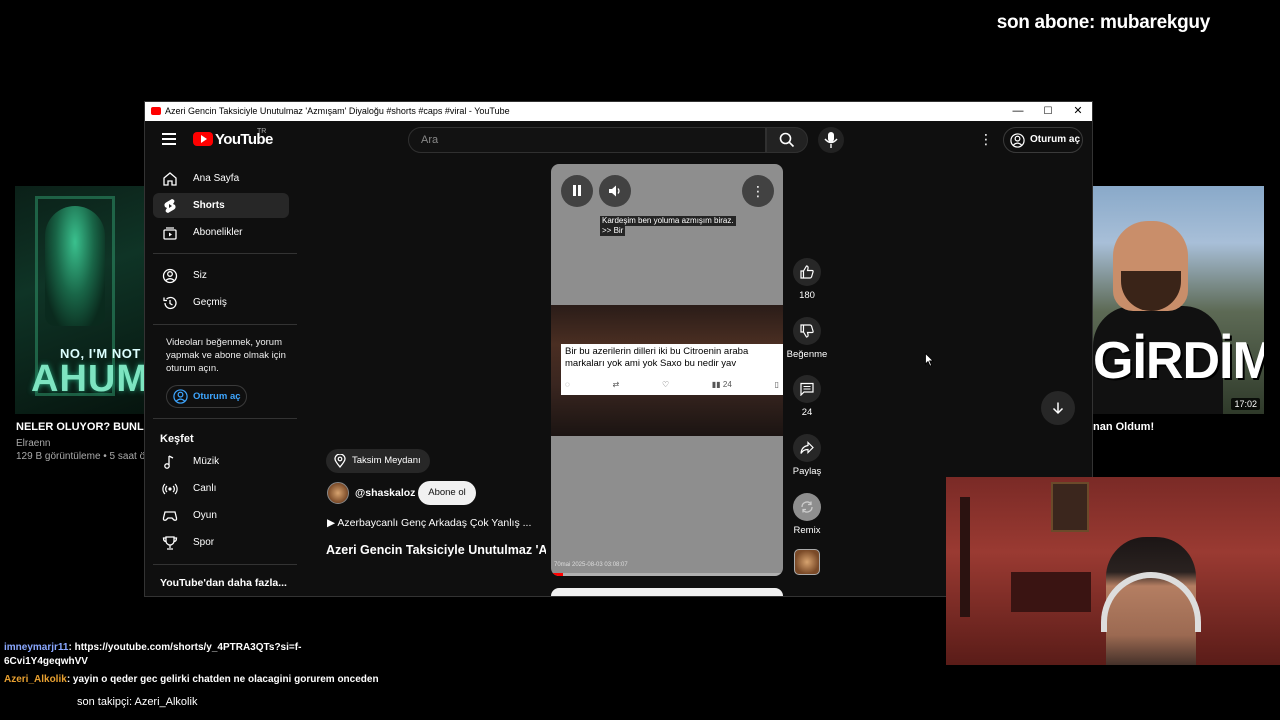  What do you see at coordinates (169, 139) in the screenshot?
I see `menu-icon` at bounding box center [169, 139].